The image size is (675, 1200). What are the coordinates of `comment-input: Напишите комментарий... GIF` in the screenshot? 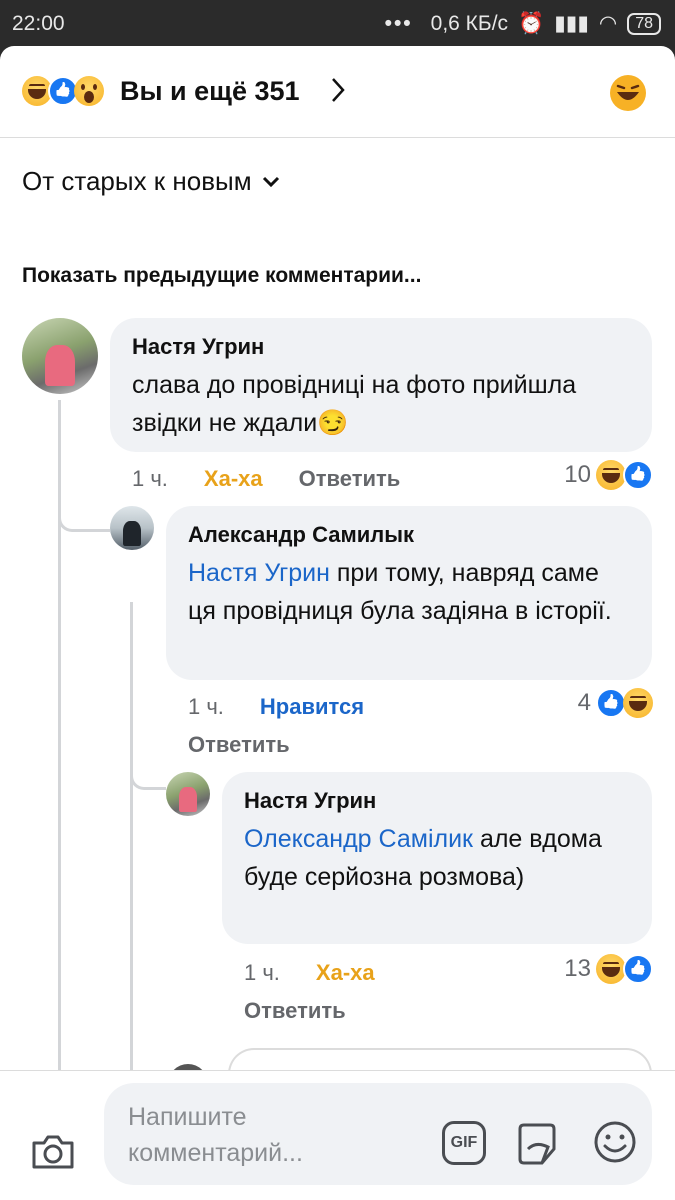 It's located at (378, 1134).